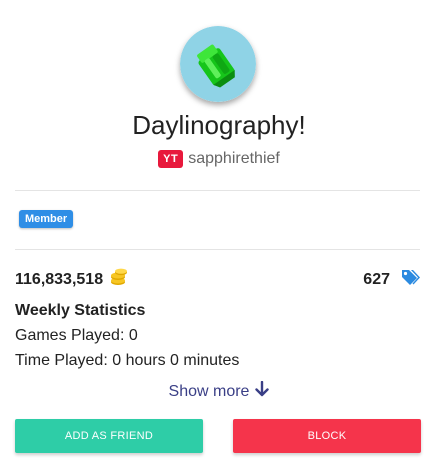 The image size is (438, 471). I want to click on show-more-link: Show more, so click(219, 391).